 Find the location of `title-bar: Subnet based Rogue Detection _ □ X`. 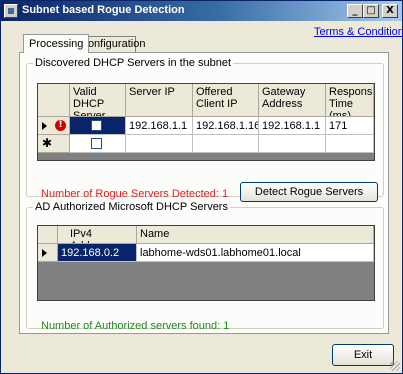

title-bar: Subnet based Rogue Detection _ □ X is located at coordinates (201, 11).